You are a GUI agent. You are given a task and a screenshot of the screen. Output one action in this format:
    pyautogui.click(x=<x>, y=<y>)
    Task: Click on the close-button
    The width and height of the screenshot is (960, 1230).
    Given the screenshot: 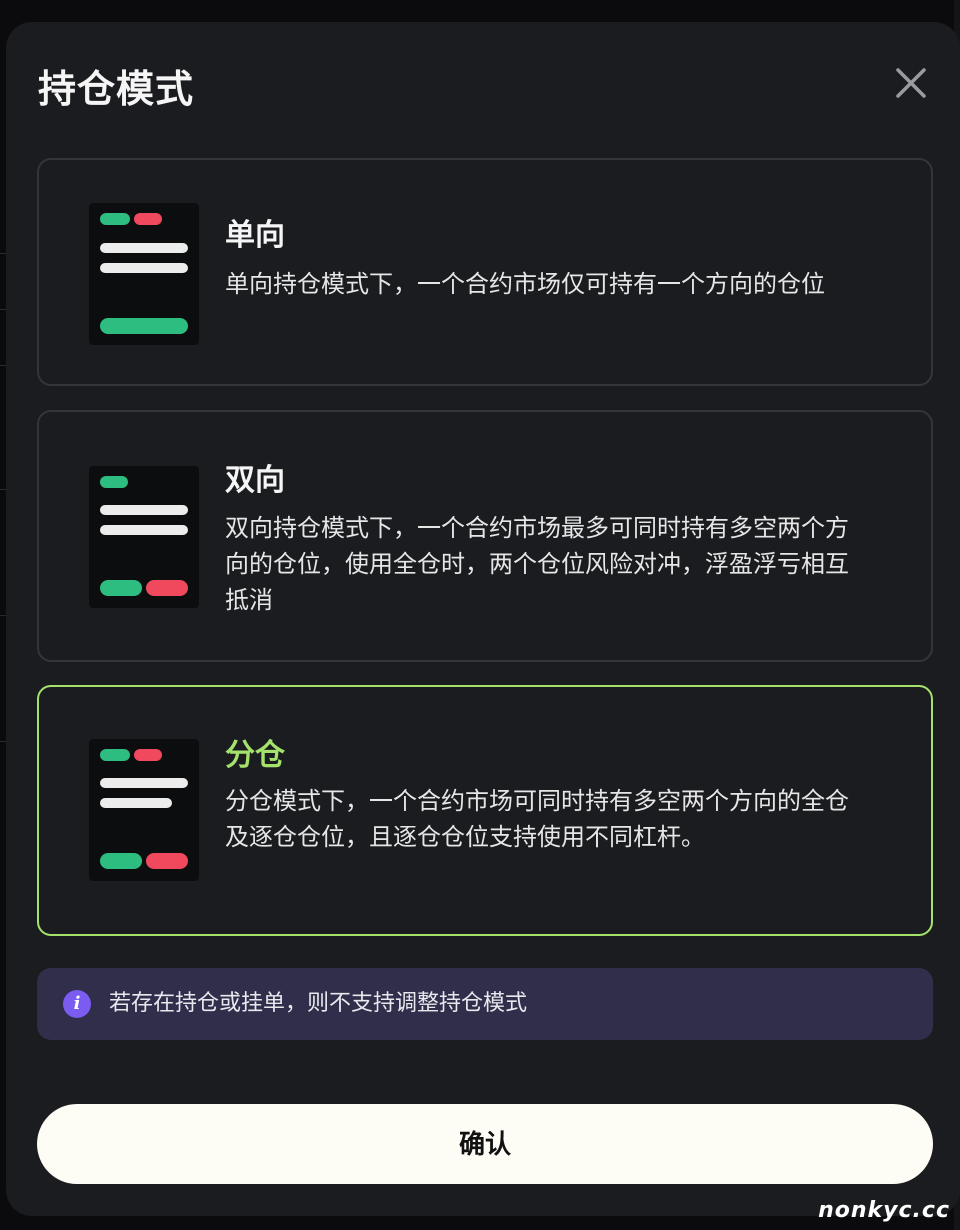 What is the action you would take?
    pyautogui.click(x=911, y=83)
    